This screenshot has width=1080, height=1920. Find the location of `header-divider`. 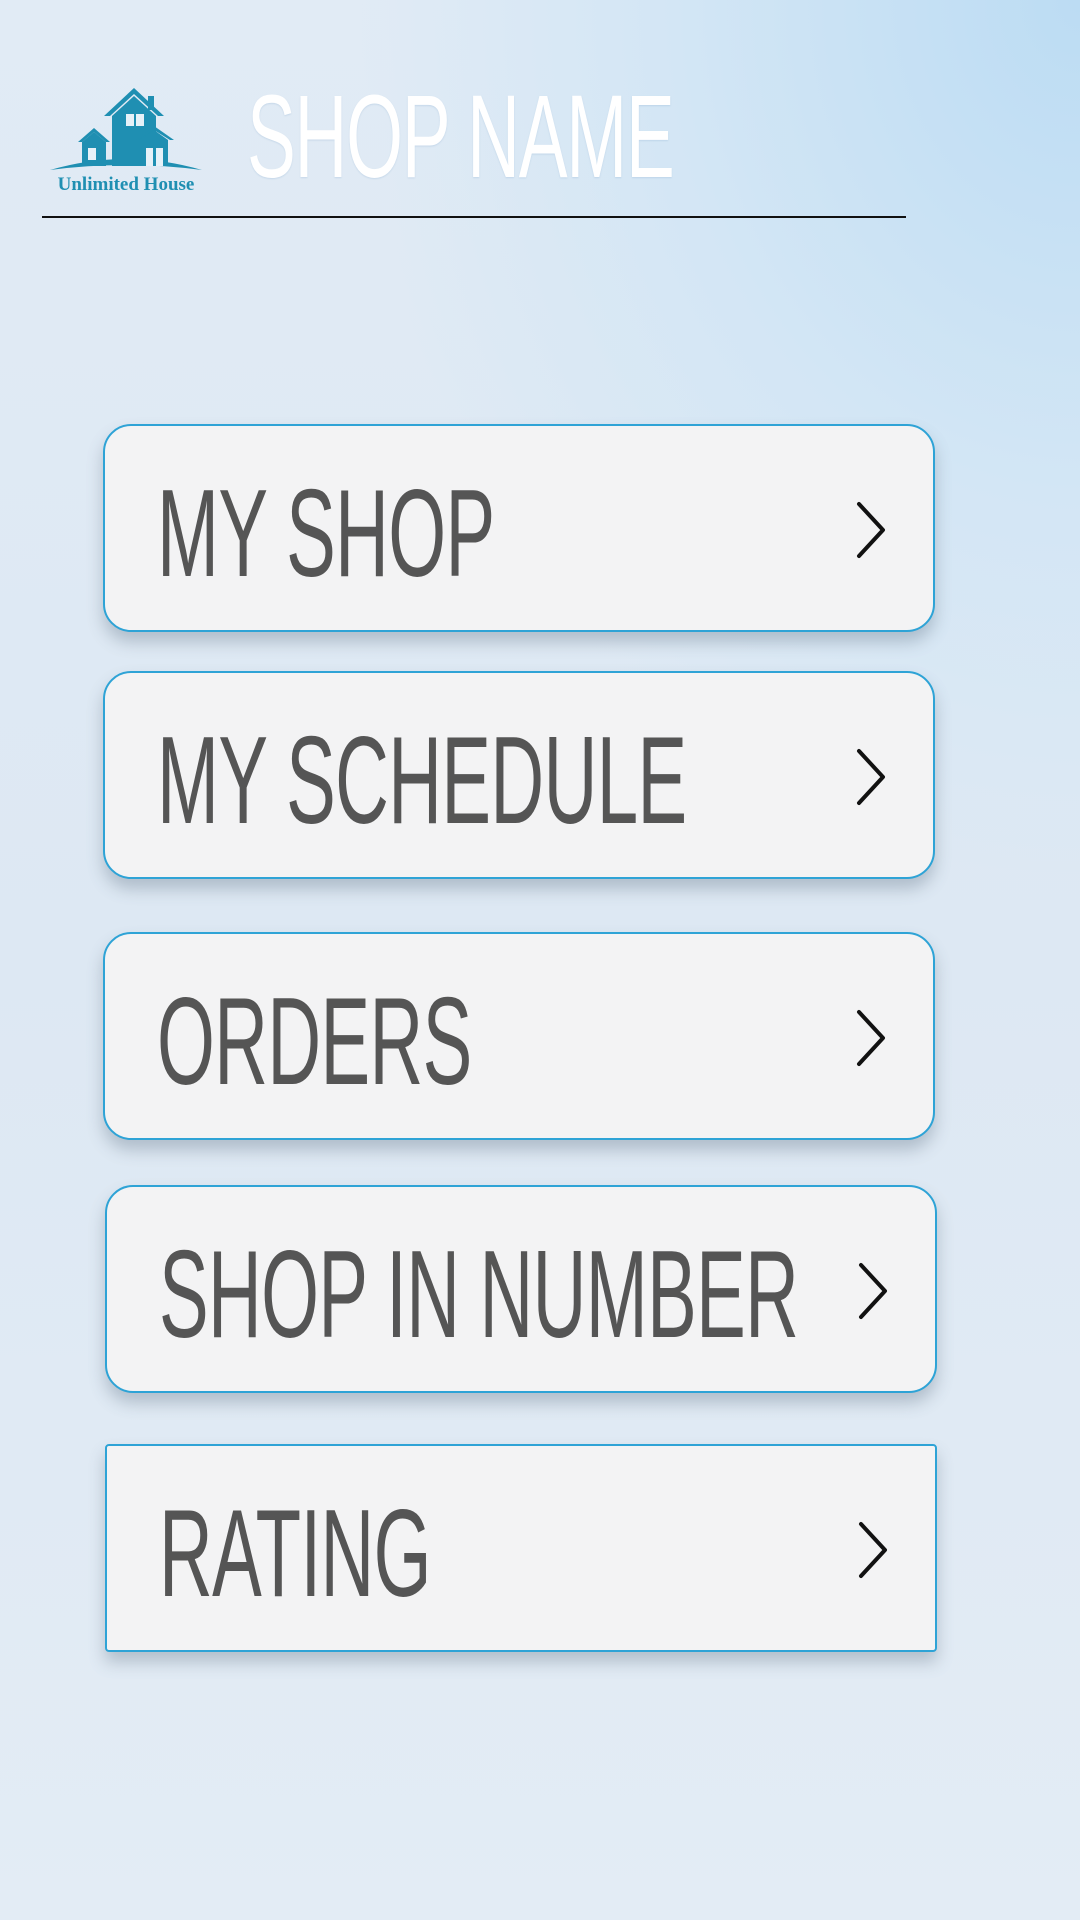

header-divider is located at coordinates (474, 217).